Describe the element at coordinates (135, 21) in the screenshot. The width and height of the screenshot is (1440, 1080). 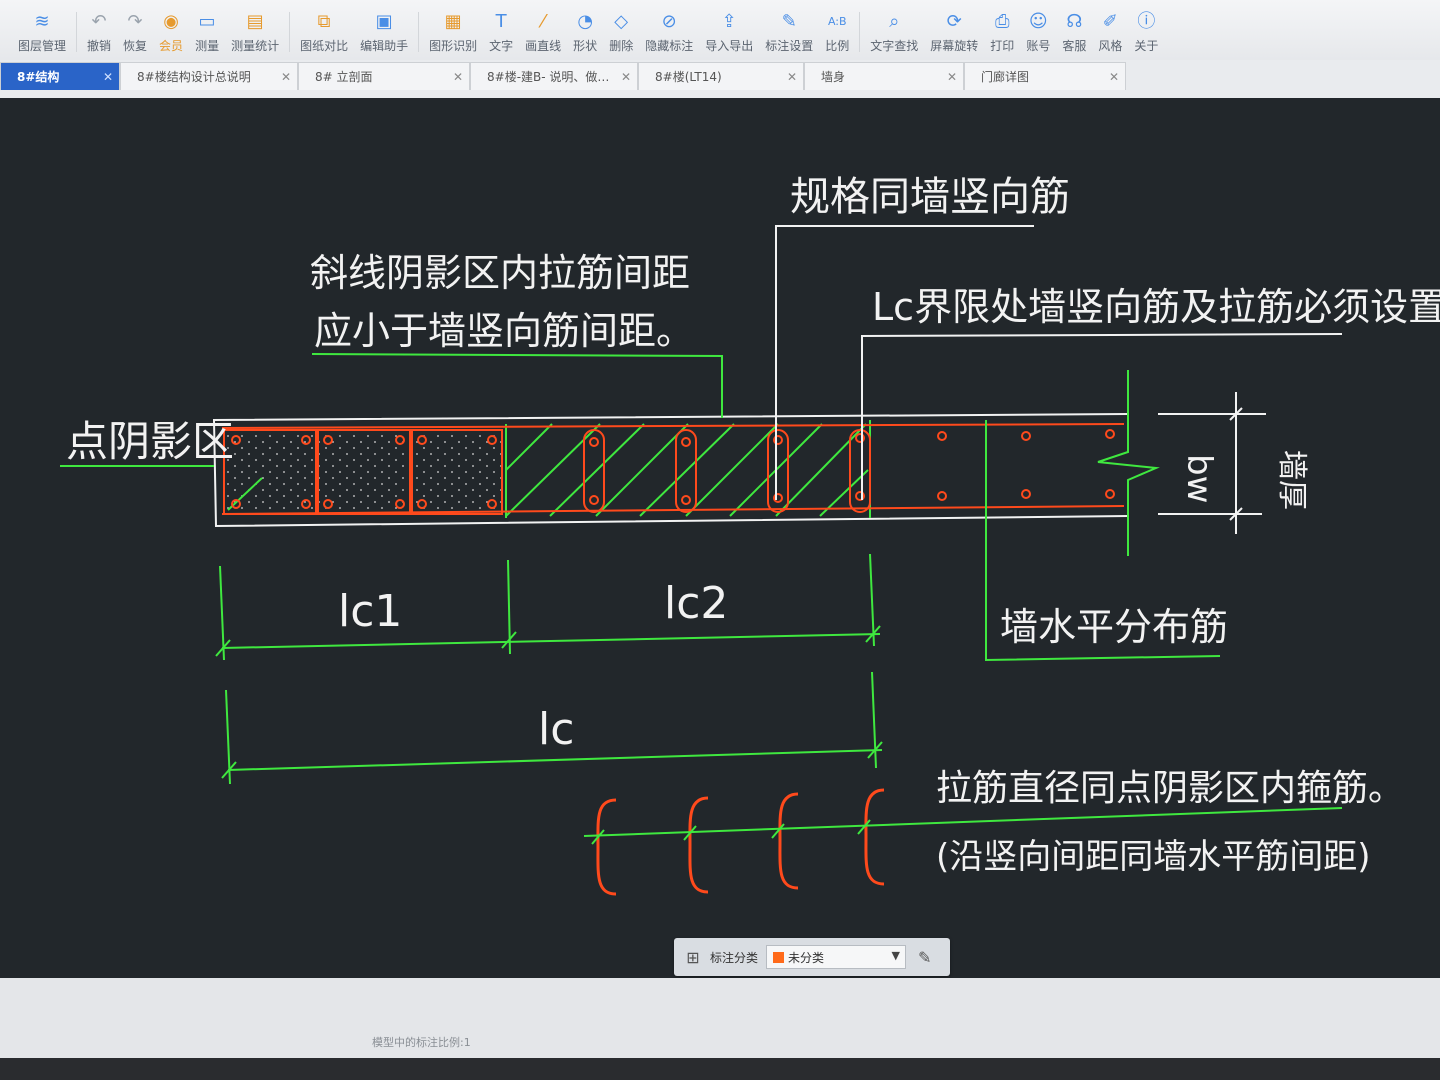
I see `redo-icon: ↷` at that location.